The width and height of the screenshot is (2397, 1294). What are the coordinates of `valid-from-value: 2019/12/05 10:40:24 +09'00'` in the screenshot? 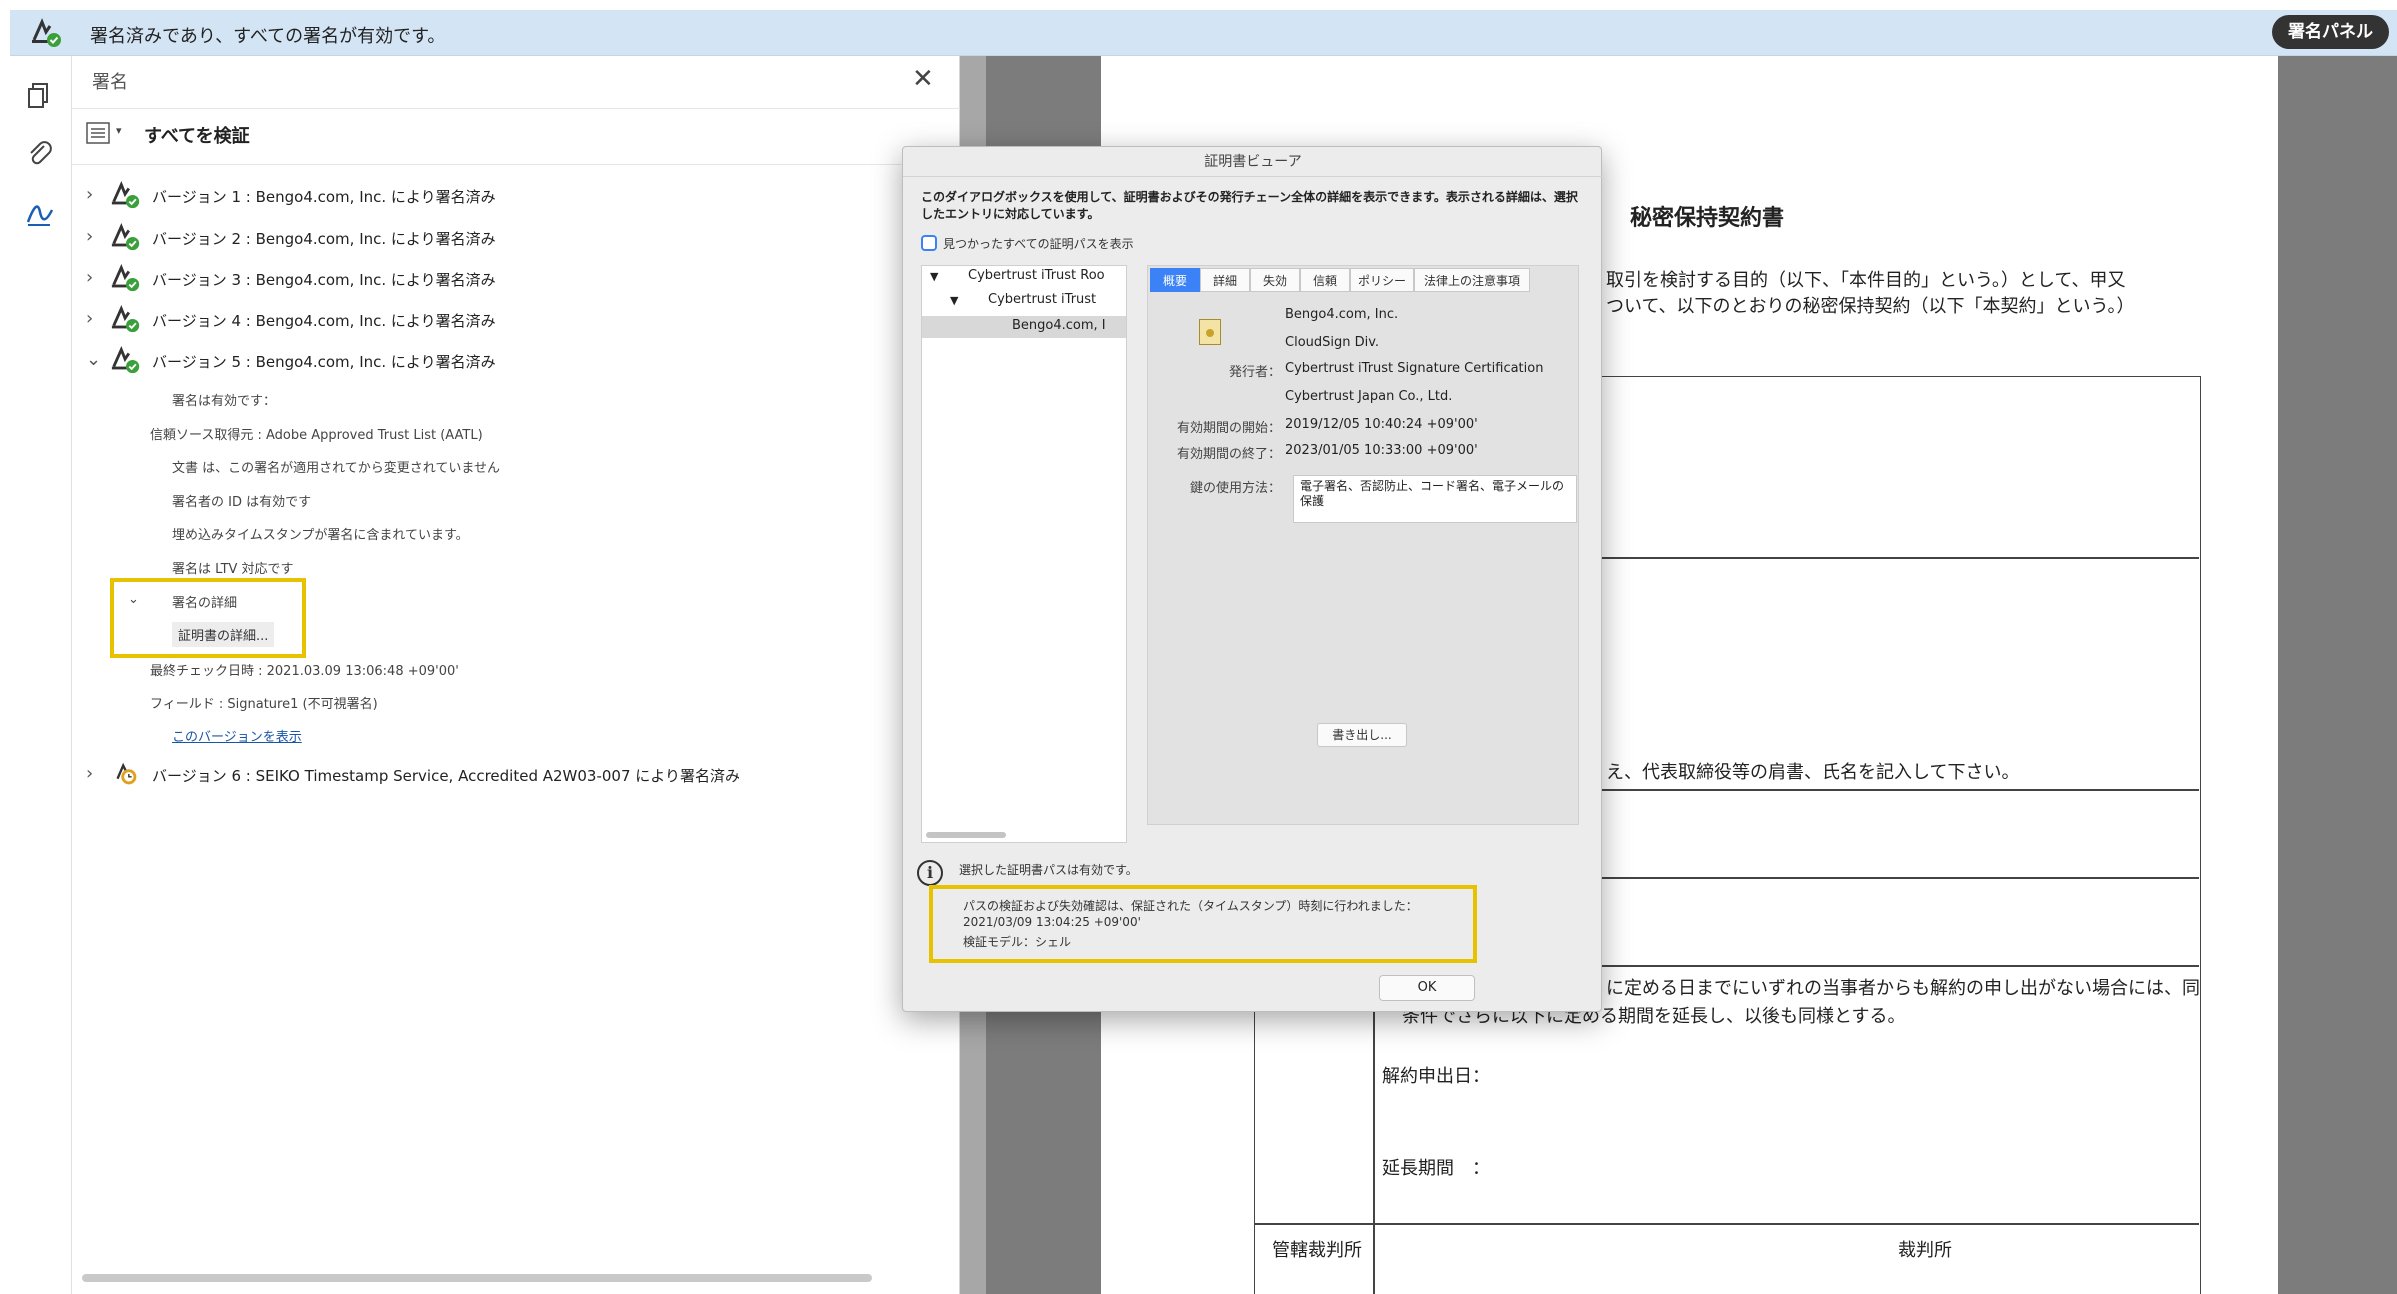 It's located at (1381, 424).